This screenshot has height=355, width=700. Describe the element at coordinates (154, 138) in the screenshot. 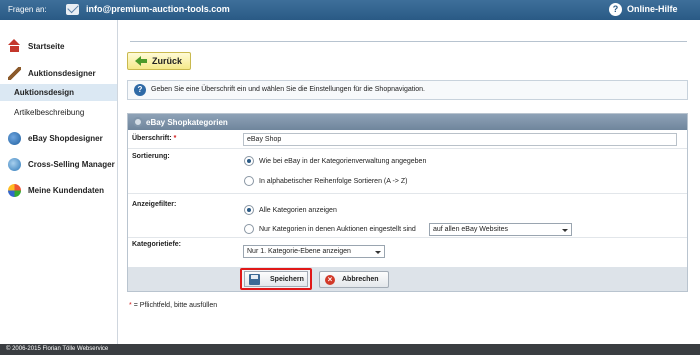

I see `heading-label: Überschrift: *` at that location.